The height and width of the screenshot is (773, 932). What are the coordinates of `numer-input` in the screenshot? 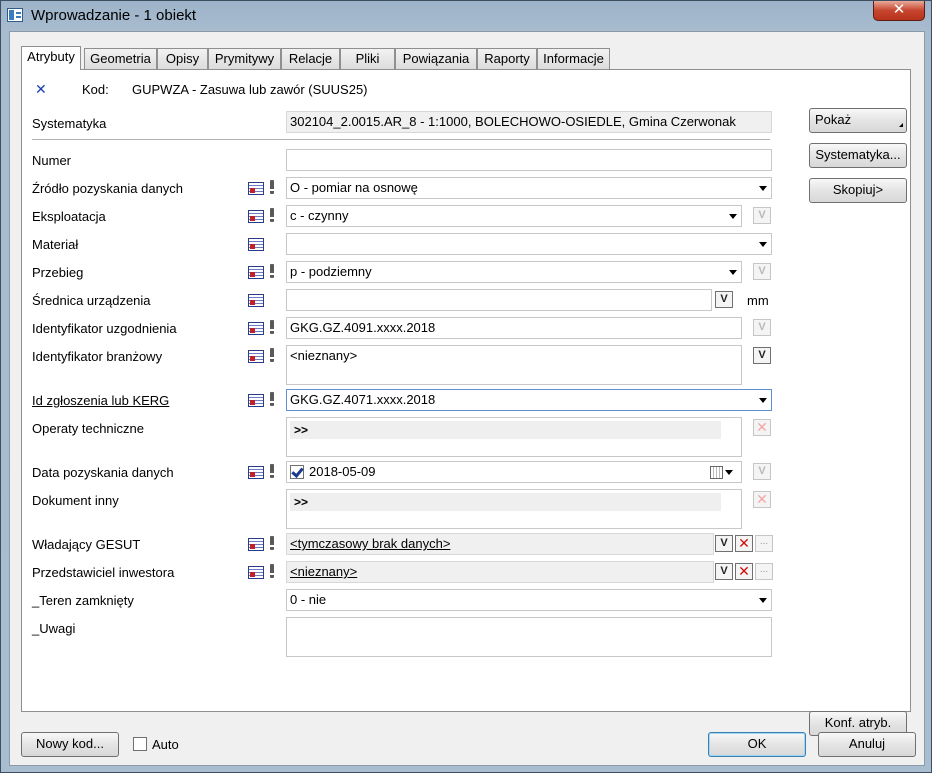 It's located at (529, 160).